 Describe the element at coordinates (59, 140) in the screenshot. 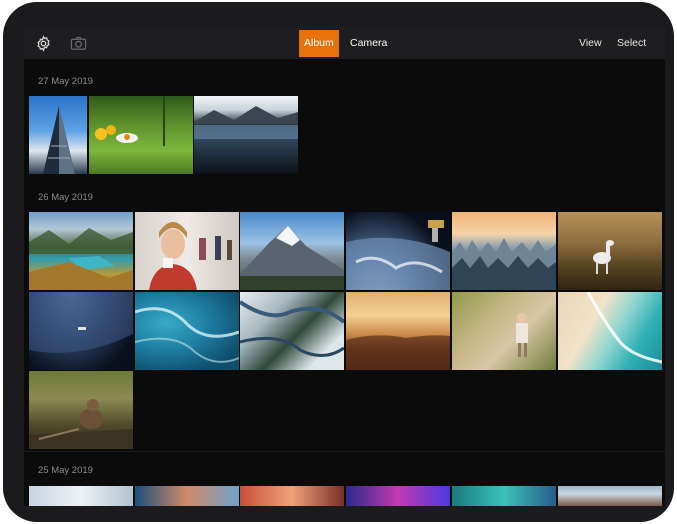

I see `building-shape` at that location.